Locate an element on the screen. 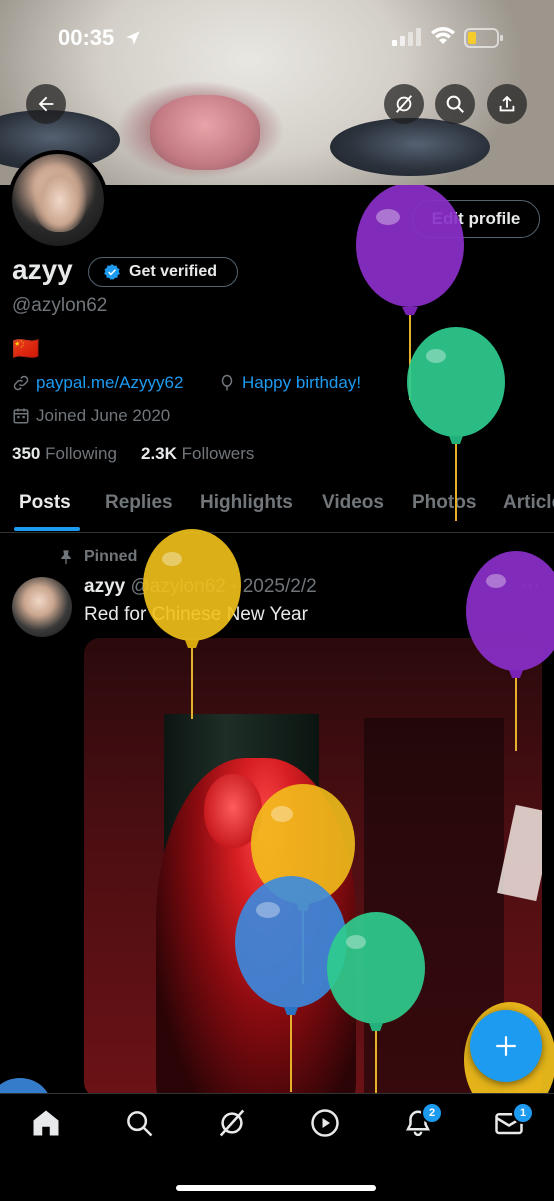 This screenshot has height=1201, width=554. active-tab-indicator is located at coordinates (47, 529).